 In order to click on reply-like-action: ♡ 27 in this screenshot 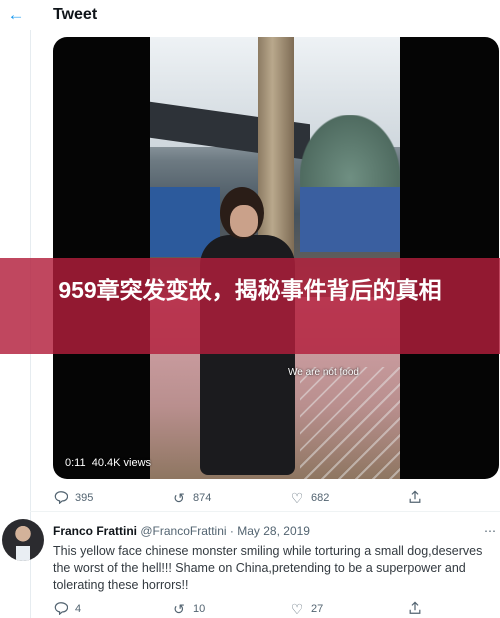, I will do `click(306, 609)`.